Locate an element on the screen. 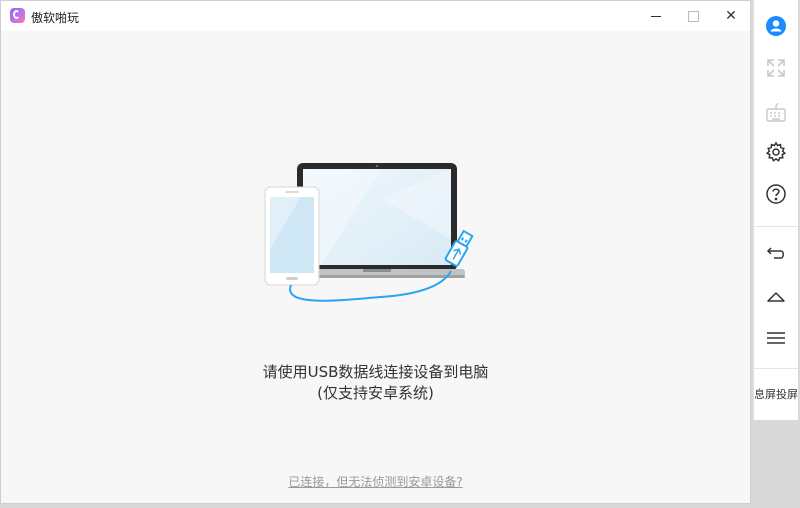  close-icon: ✕ is located at coordinates (731, 16).